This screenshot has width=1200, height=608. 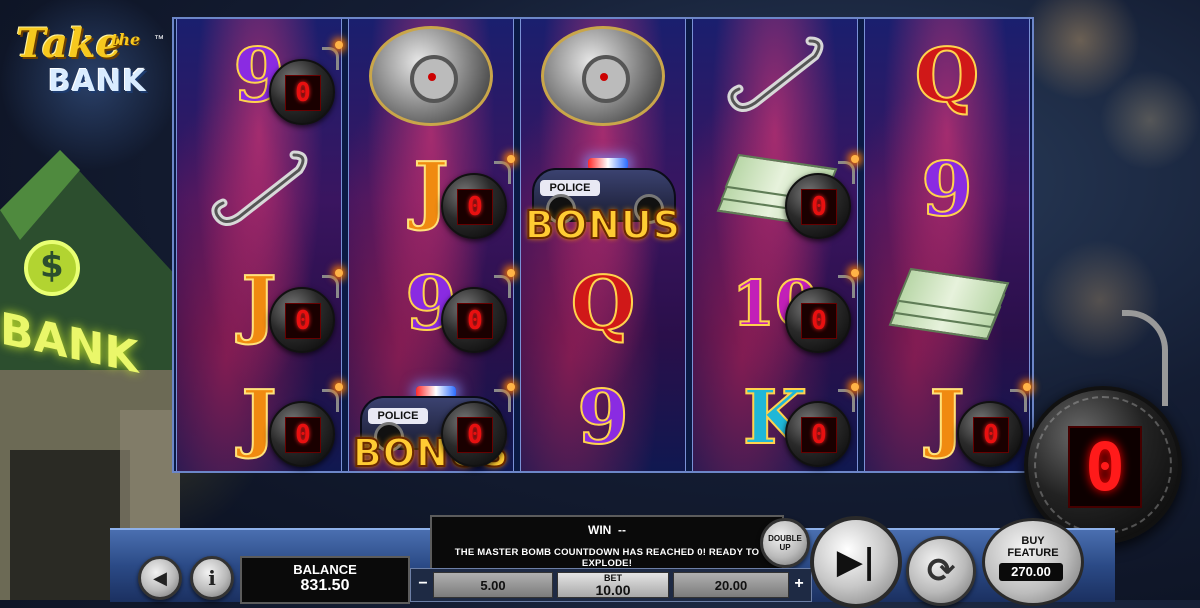 I want to click on balance-panel: BALANCE 831.50, so click(x=325, y=580).